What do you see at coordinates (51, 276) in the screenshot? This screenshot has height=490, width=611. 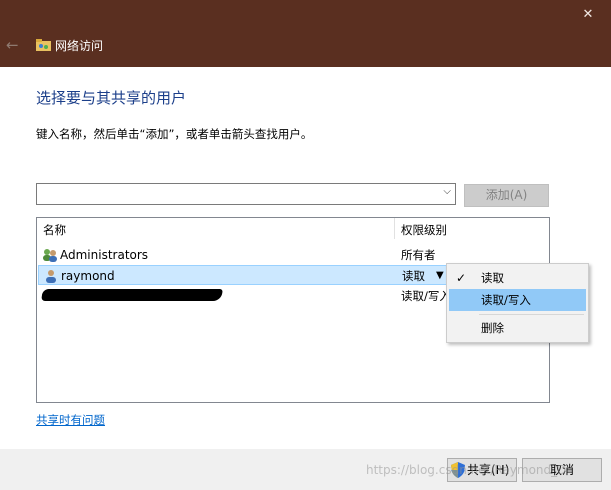 I see `user-icon` at bounding box center [51, 276].